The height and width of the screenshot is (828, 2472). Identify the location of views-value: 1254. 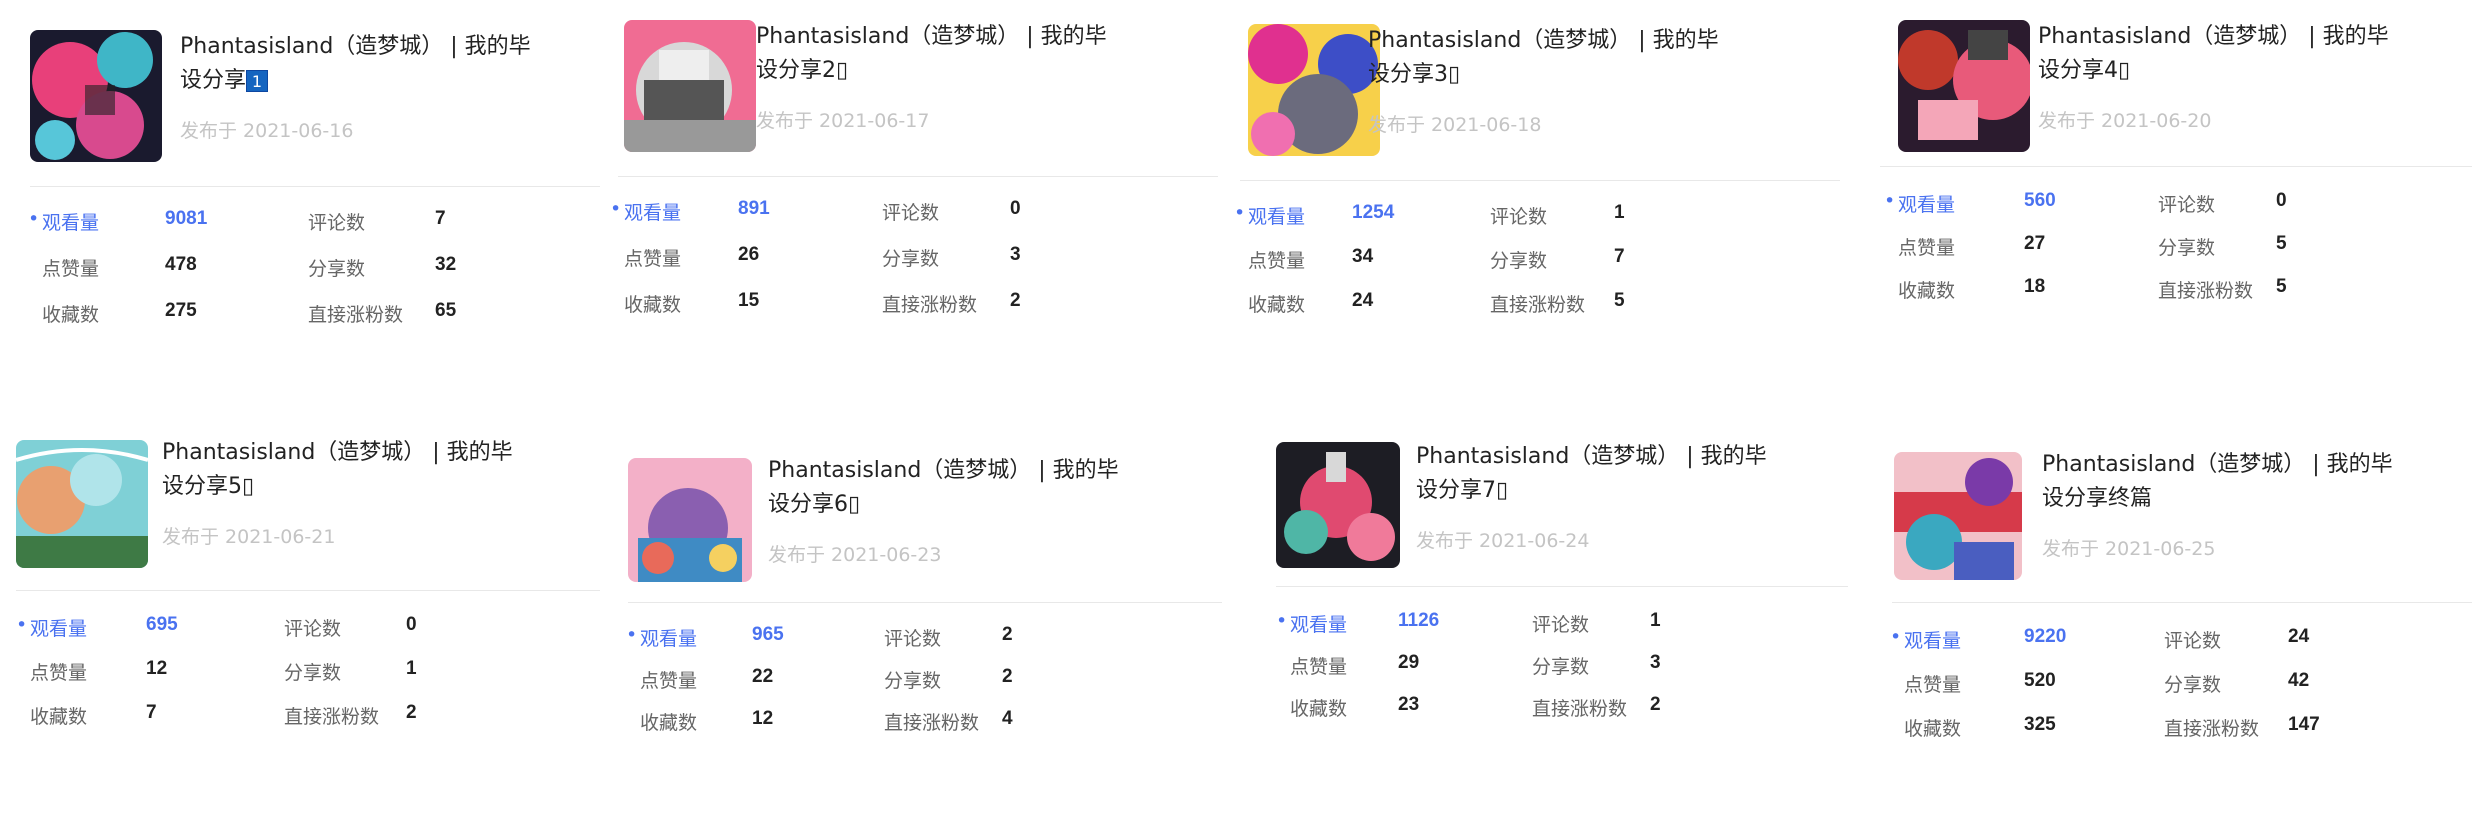
(1373, 212).